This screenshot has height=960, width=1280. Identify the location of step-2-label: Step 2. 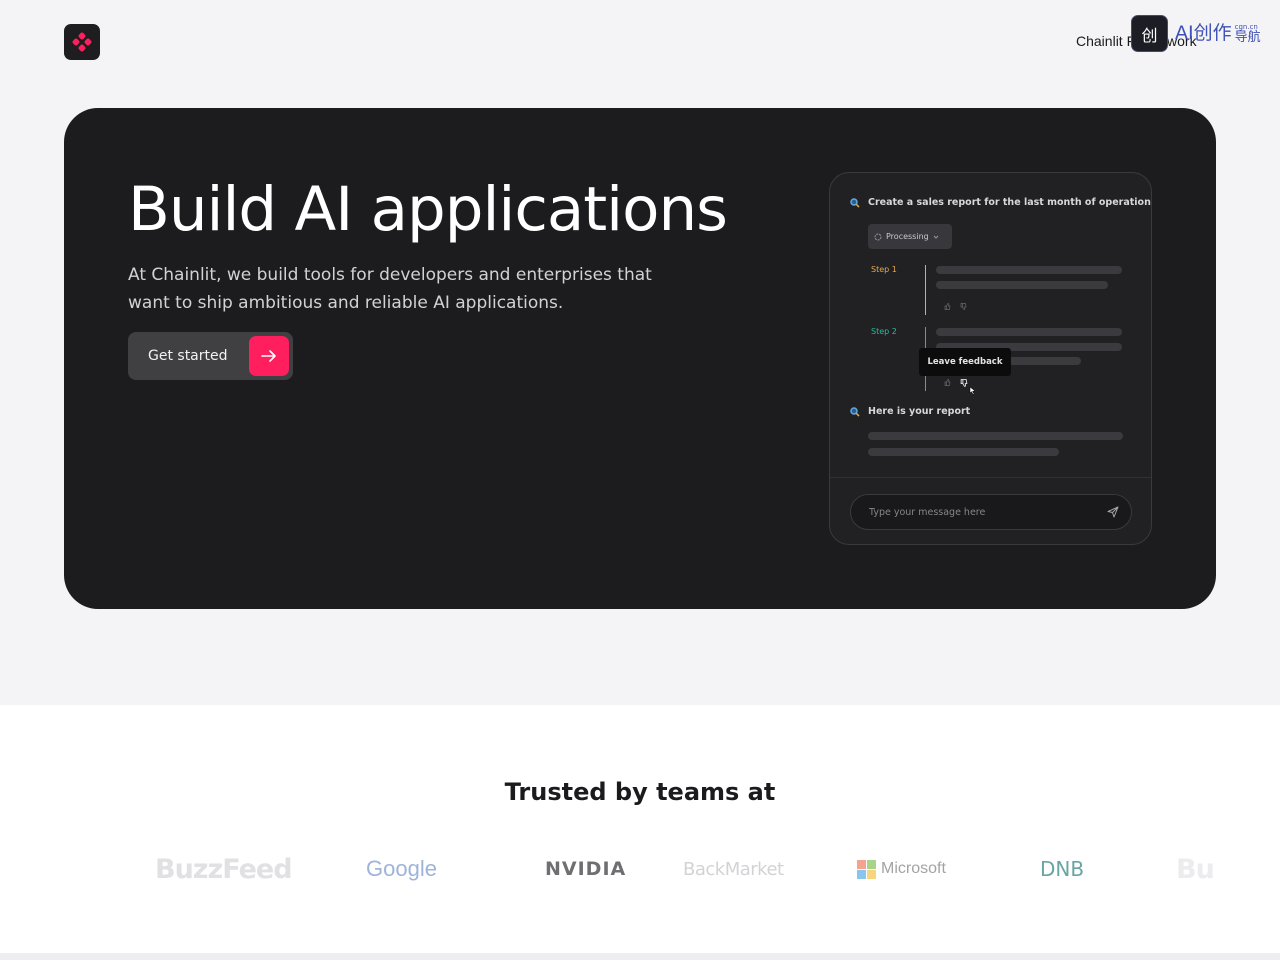
(884, 331).